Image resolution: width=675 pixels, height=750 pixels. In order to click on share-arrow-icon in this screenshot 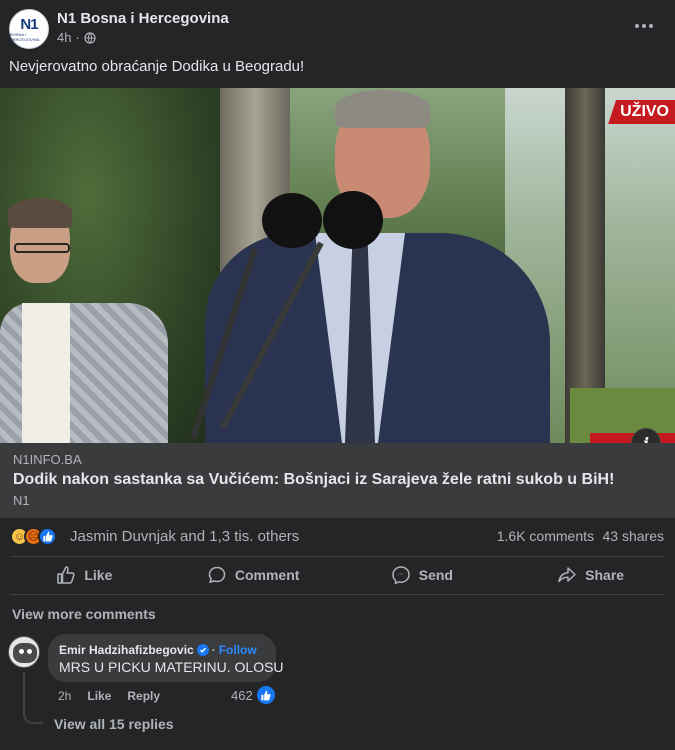, I will do `click(567, 575)`.